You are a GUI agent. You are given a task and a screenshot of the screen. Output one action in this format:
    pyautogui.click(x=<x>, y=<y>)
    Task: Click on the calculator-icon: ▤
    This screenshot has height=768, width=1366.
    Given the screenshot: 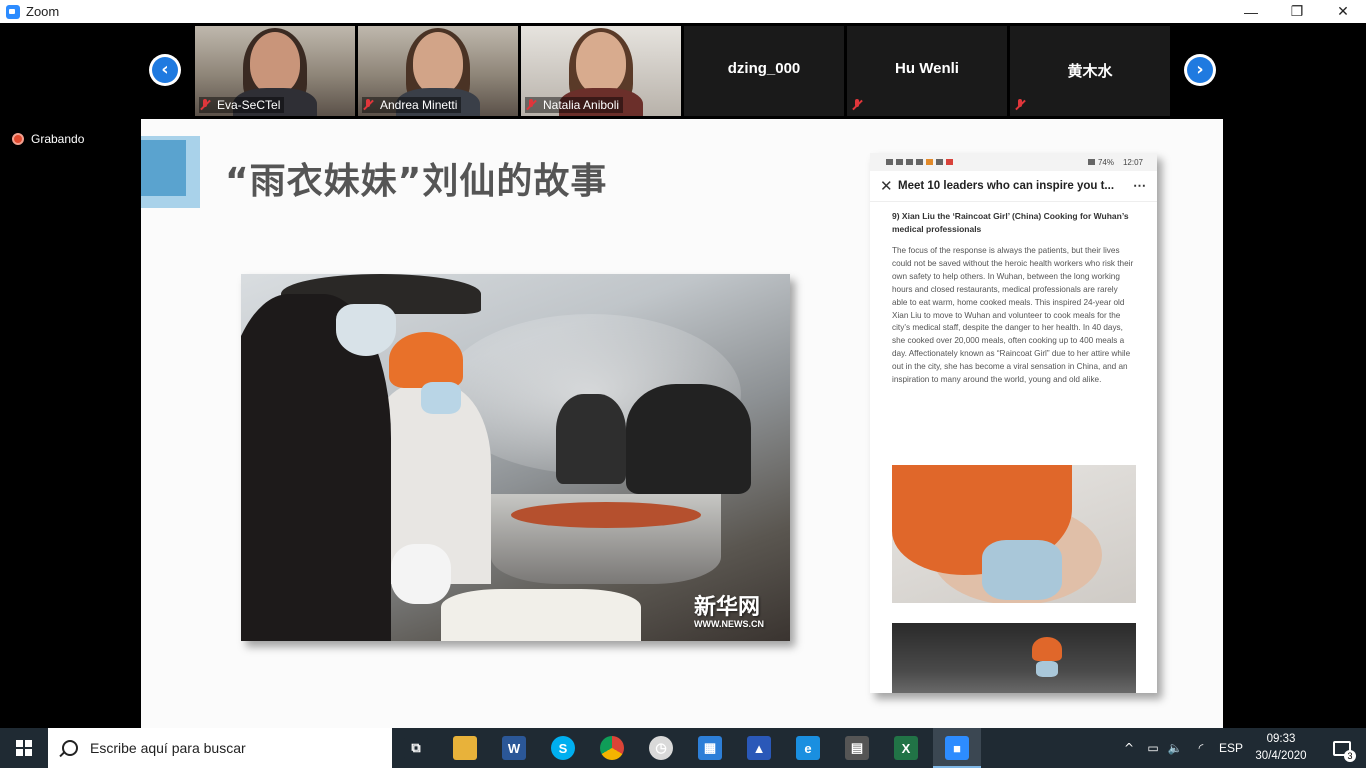 What is the action you would take?
    pyautogui.click(x=857, y=748)
    